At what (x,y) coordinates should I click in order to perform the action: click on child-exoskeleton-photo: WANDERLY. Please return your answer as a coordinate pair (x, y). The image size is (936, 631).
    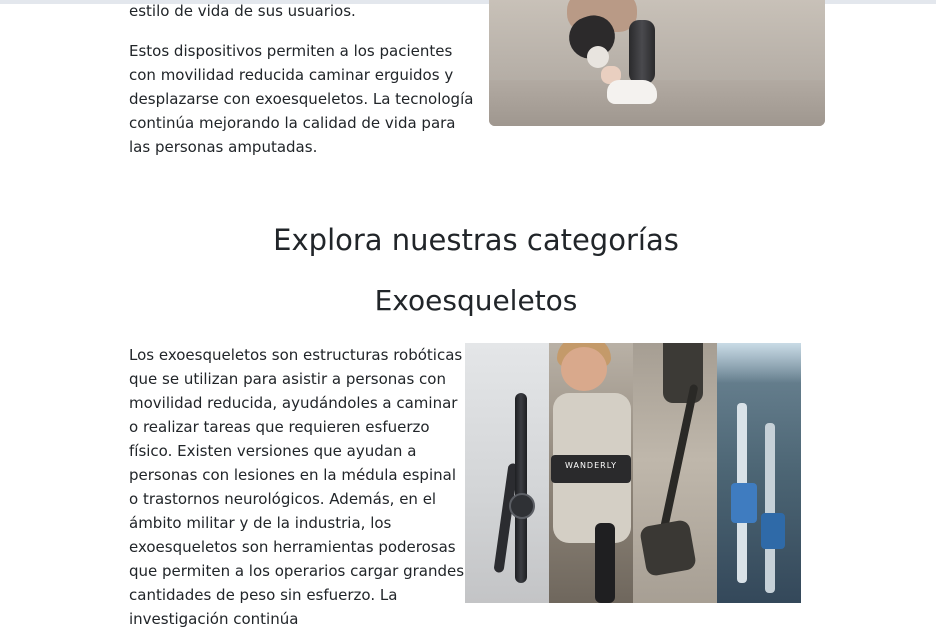
    Looking at the image, I should click on (591, 473).